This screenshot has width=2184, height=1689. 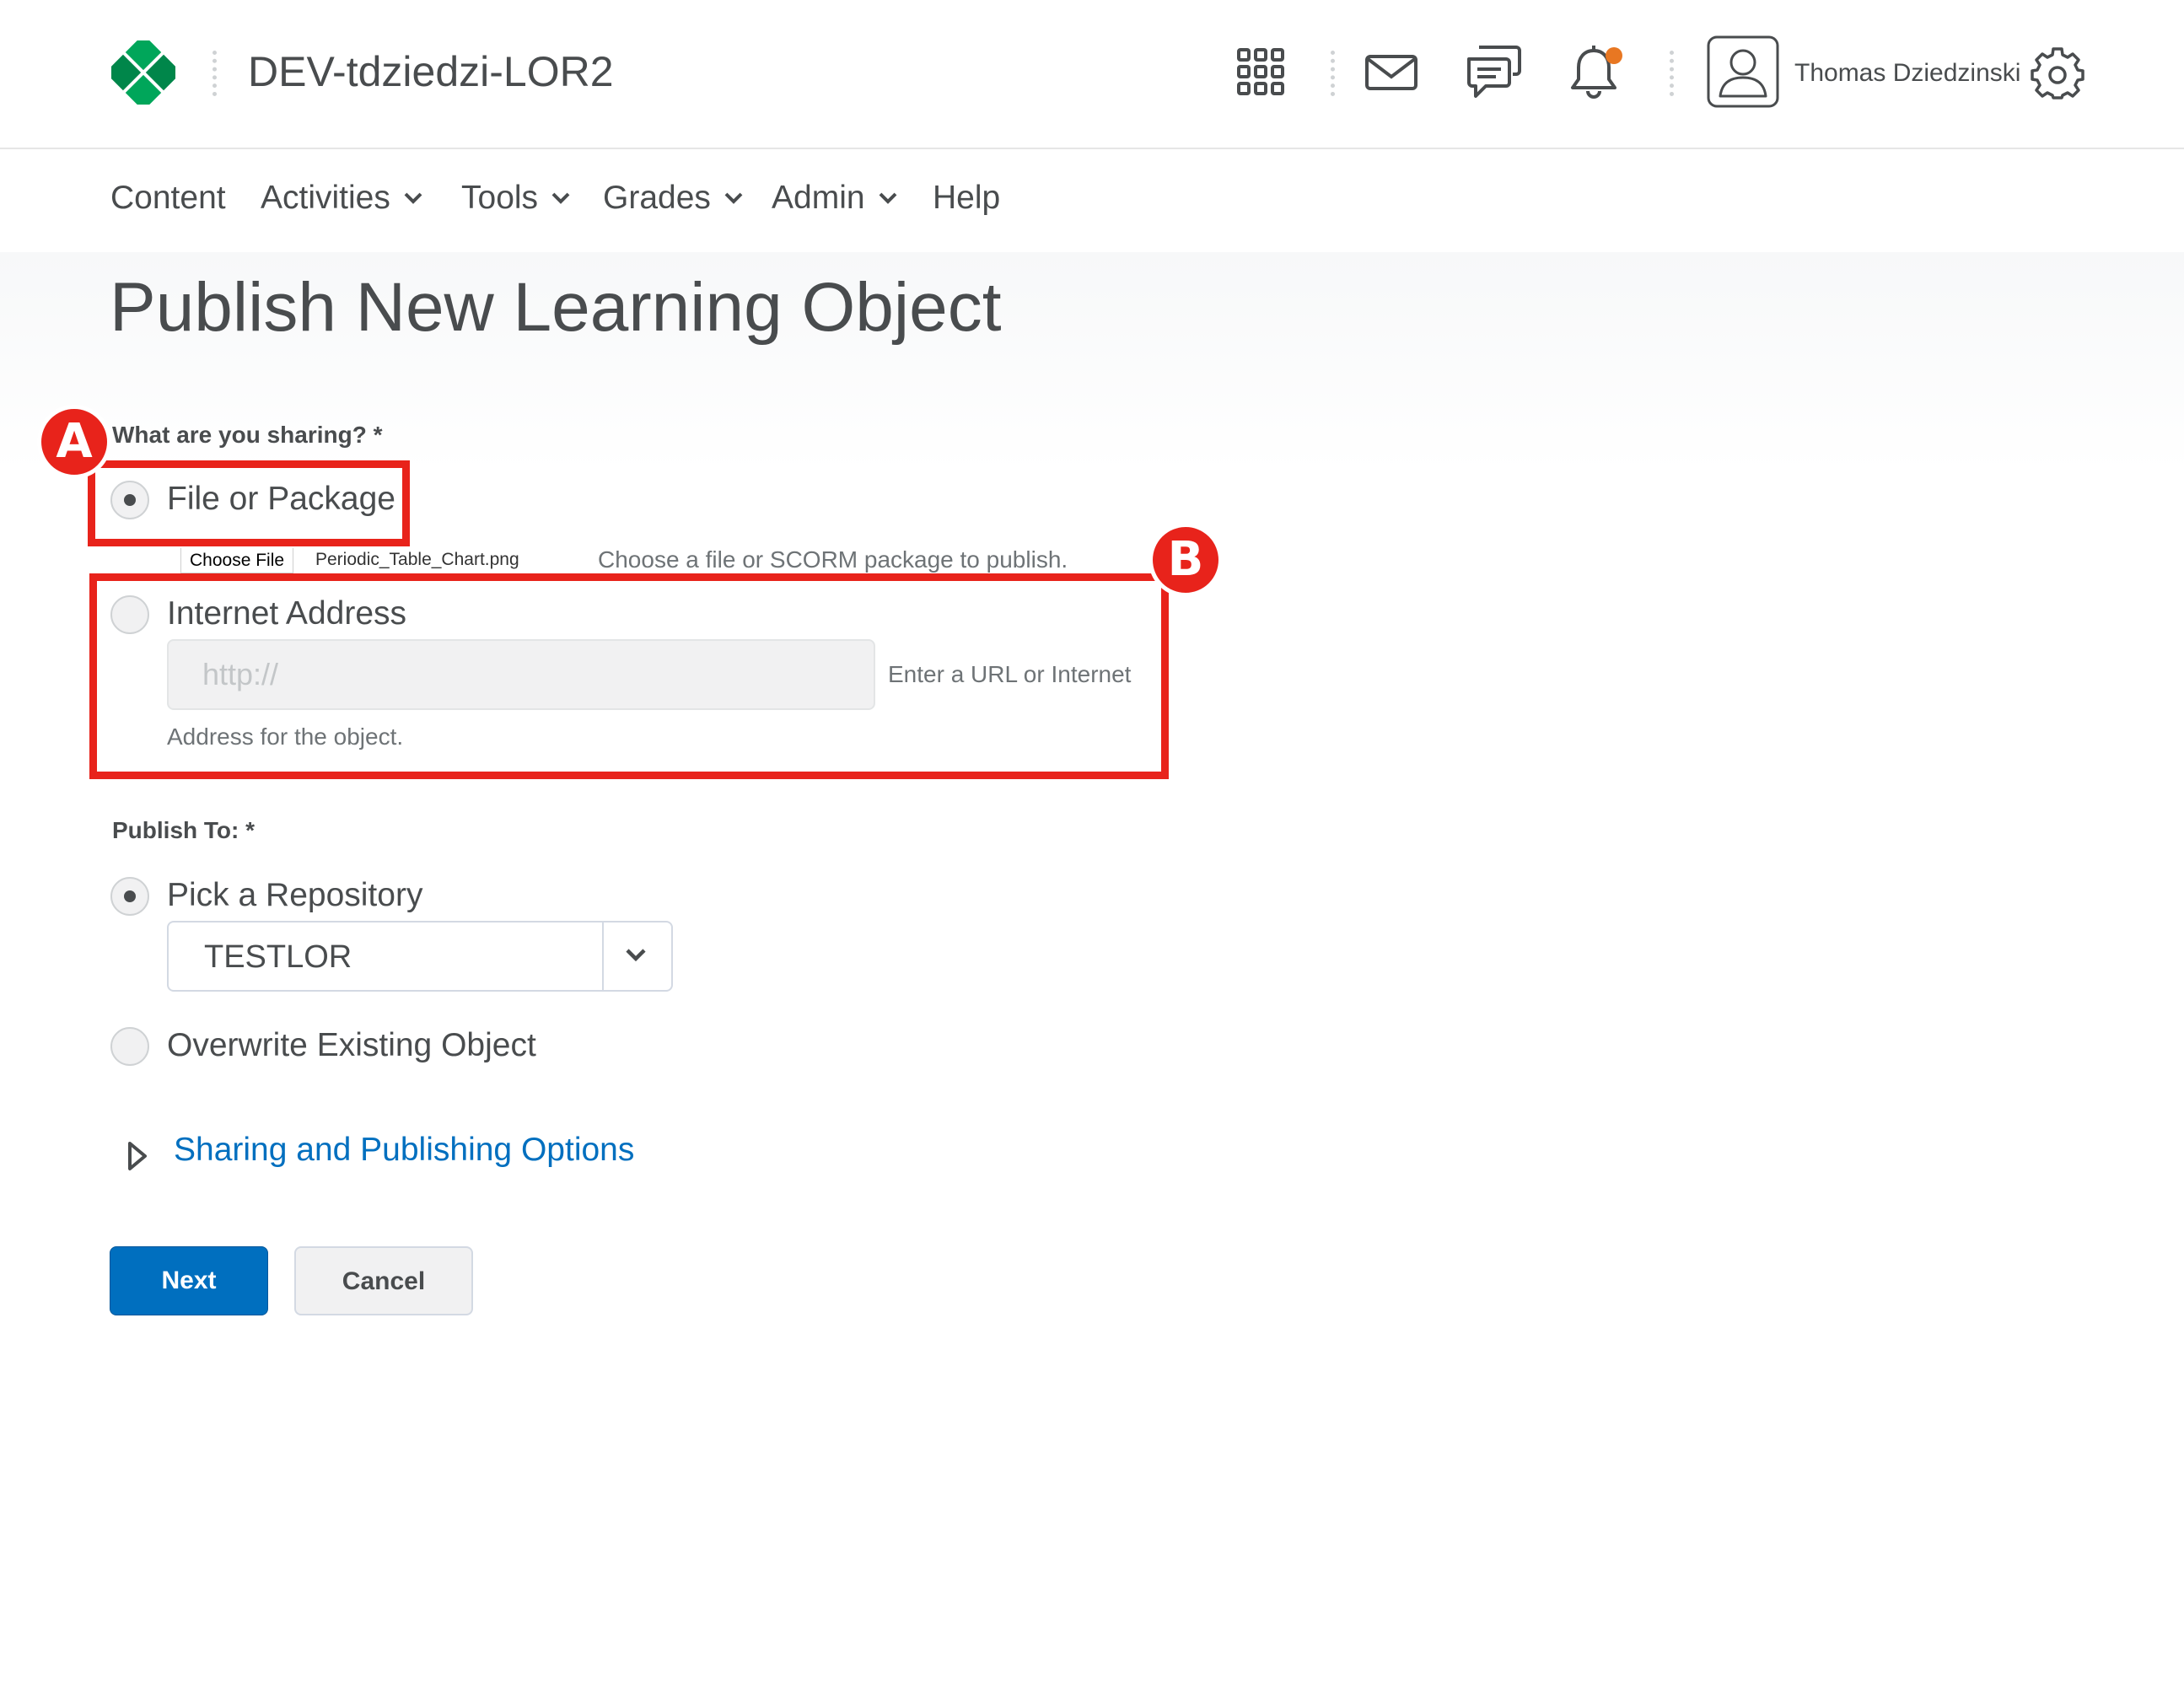 What do you see at coordinates (657, 198) in the screenshot?
I see `nav-label: Grades` at bounding box center [657, 198].